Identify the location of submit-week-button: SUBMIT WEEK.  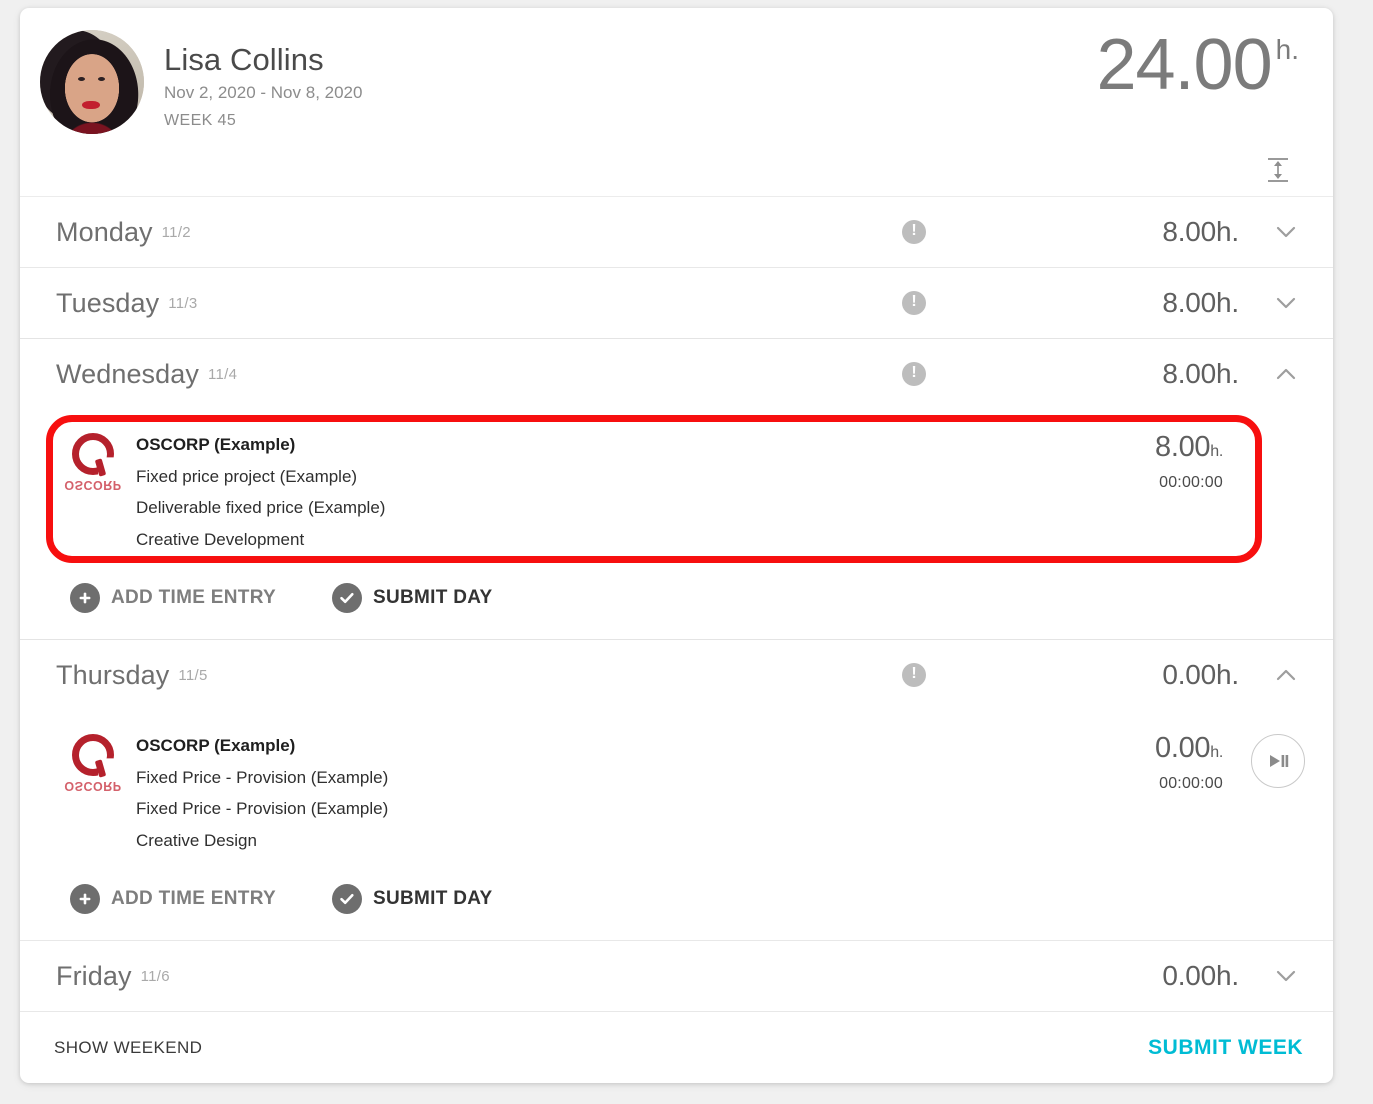
(1225, 1048).